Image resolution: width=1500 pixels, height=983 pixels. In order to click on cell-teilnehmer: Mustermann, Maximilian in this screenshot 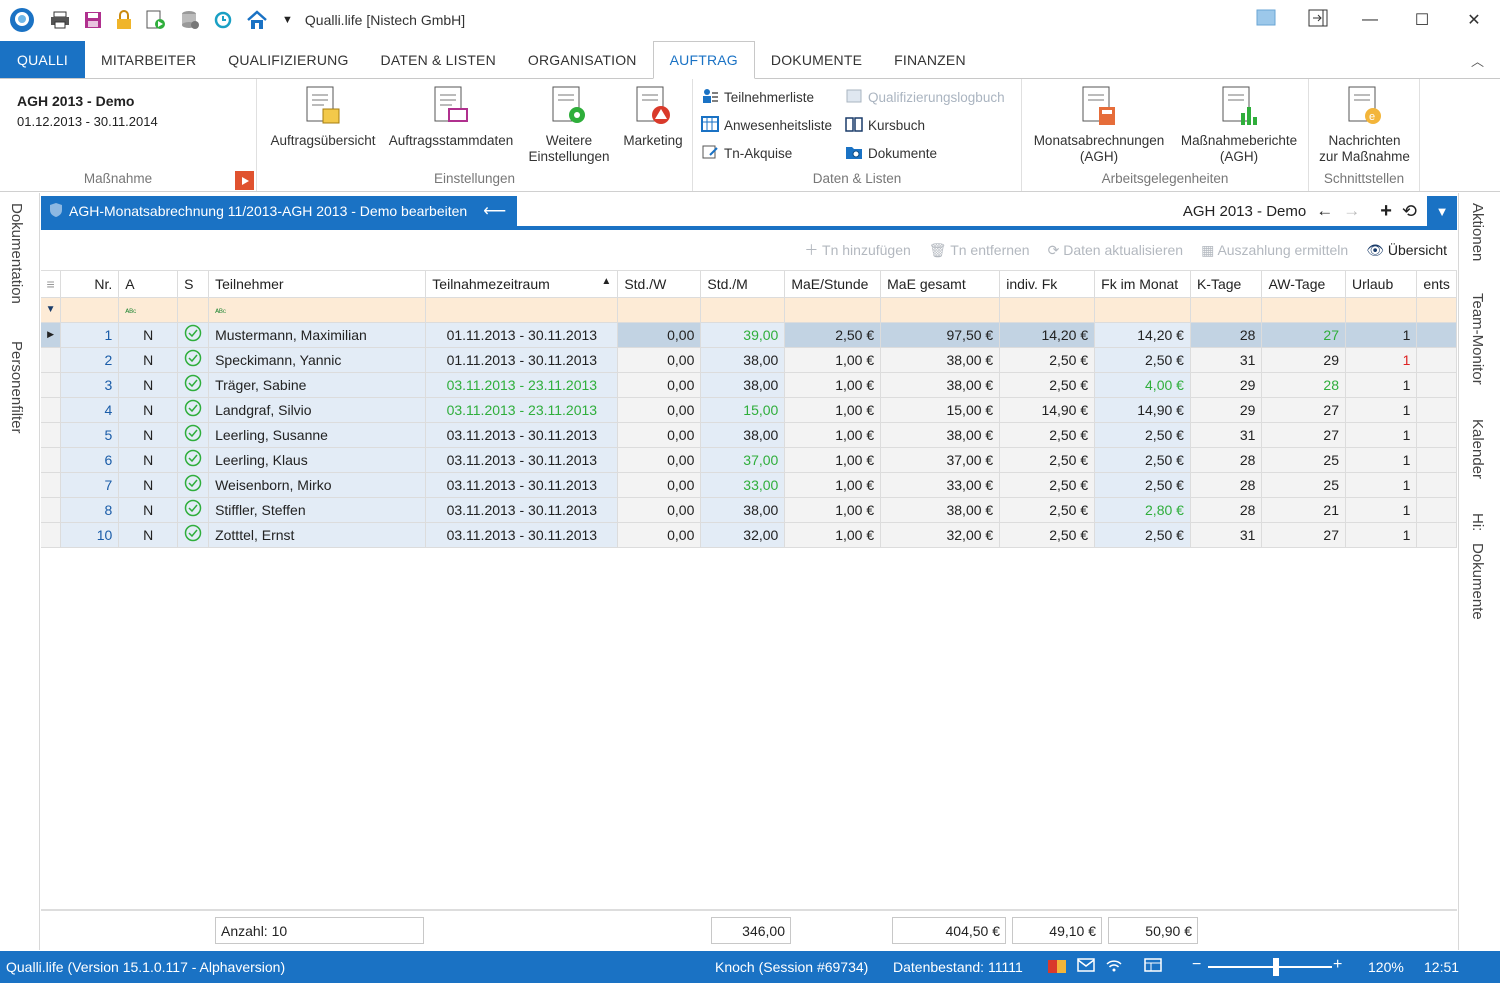, I will do `click(317, 335)`.